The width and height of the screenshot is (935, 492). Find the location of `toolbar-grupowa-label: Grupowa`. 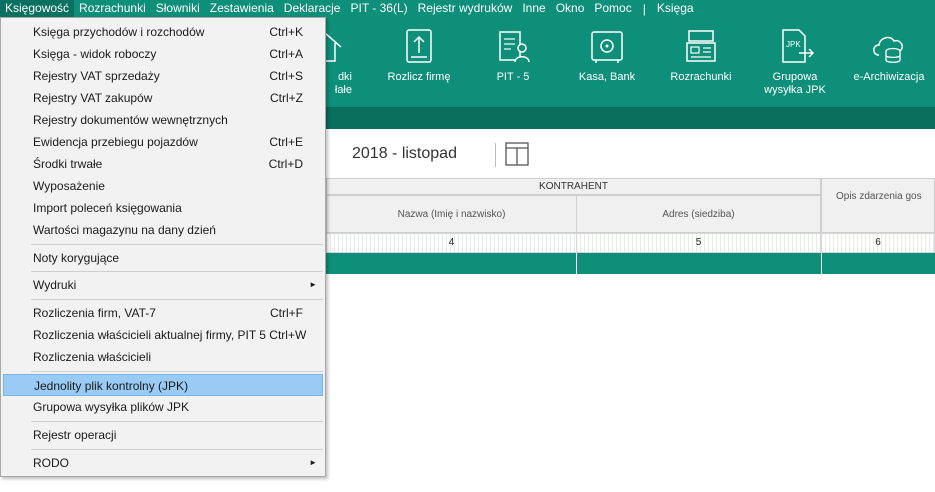

toolbar-grupowa-label: Grupowa is located at coordinates (795, 77).